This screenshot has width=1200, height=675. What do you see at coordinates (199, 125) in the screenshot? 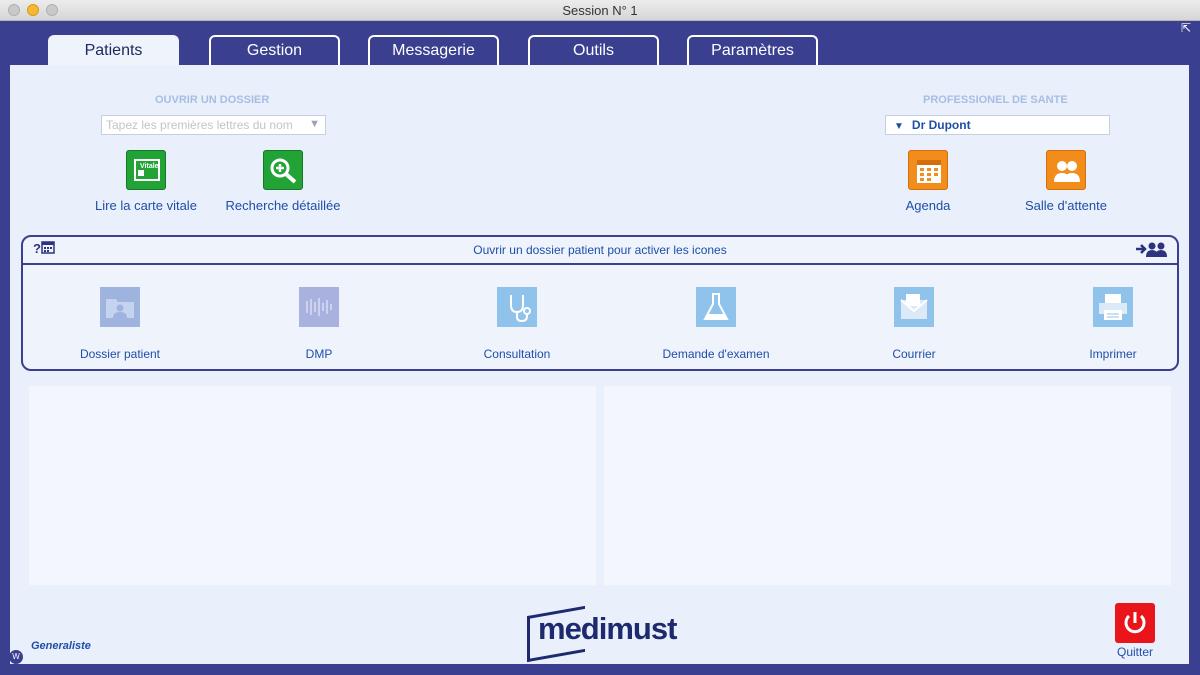
I see `search-placeholder: Tapez les premières lettres du nom` at bounding box center [199, 125].